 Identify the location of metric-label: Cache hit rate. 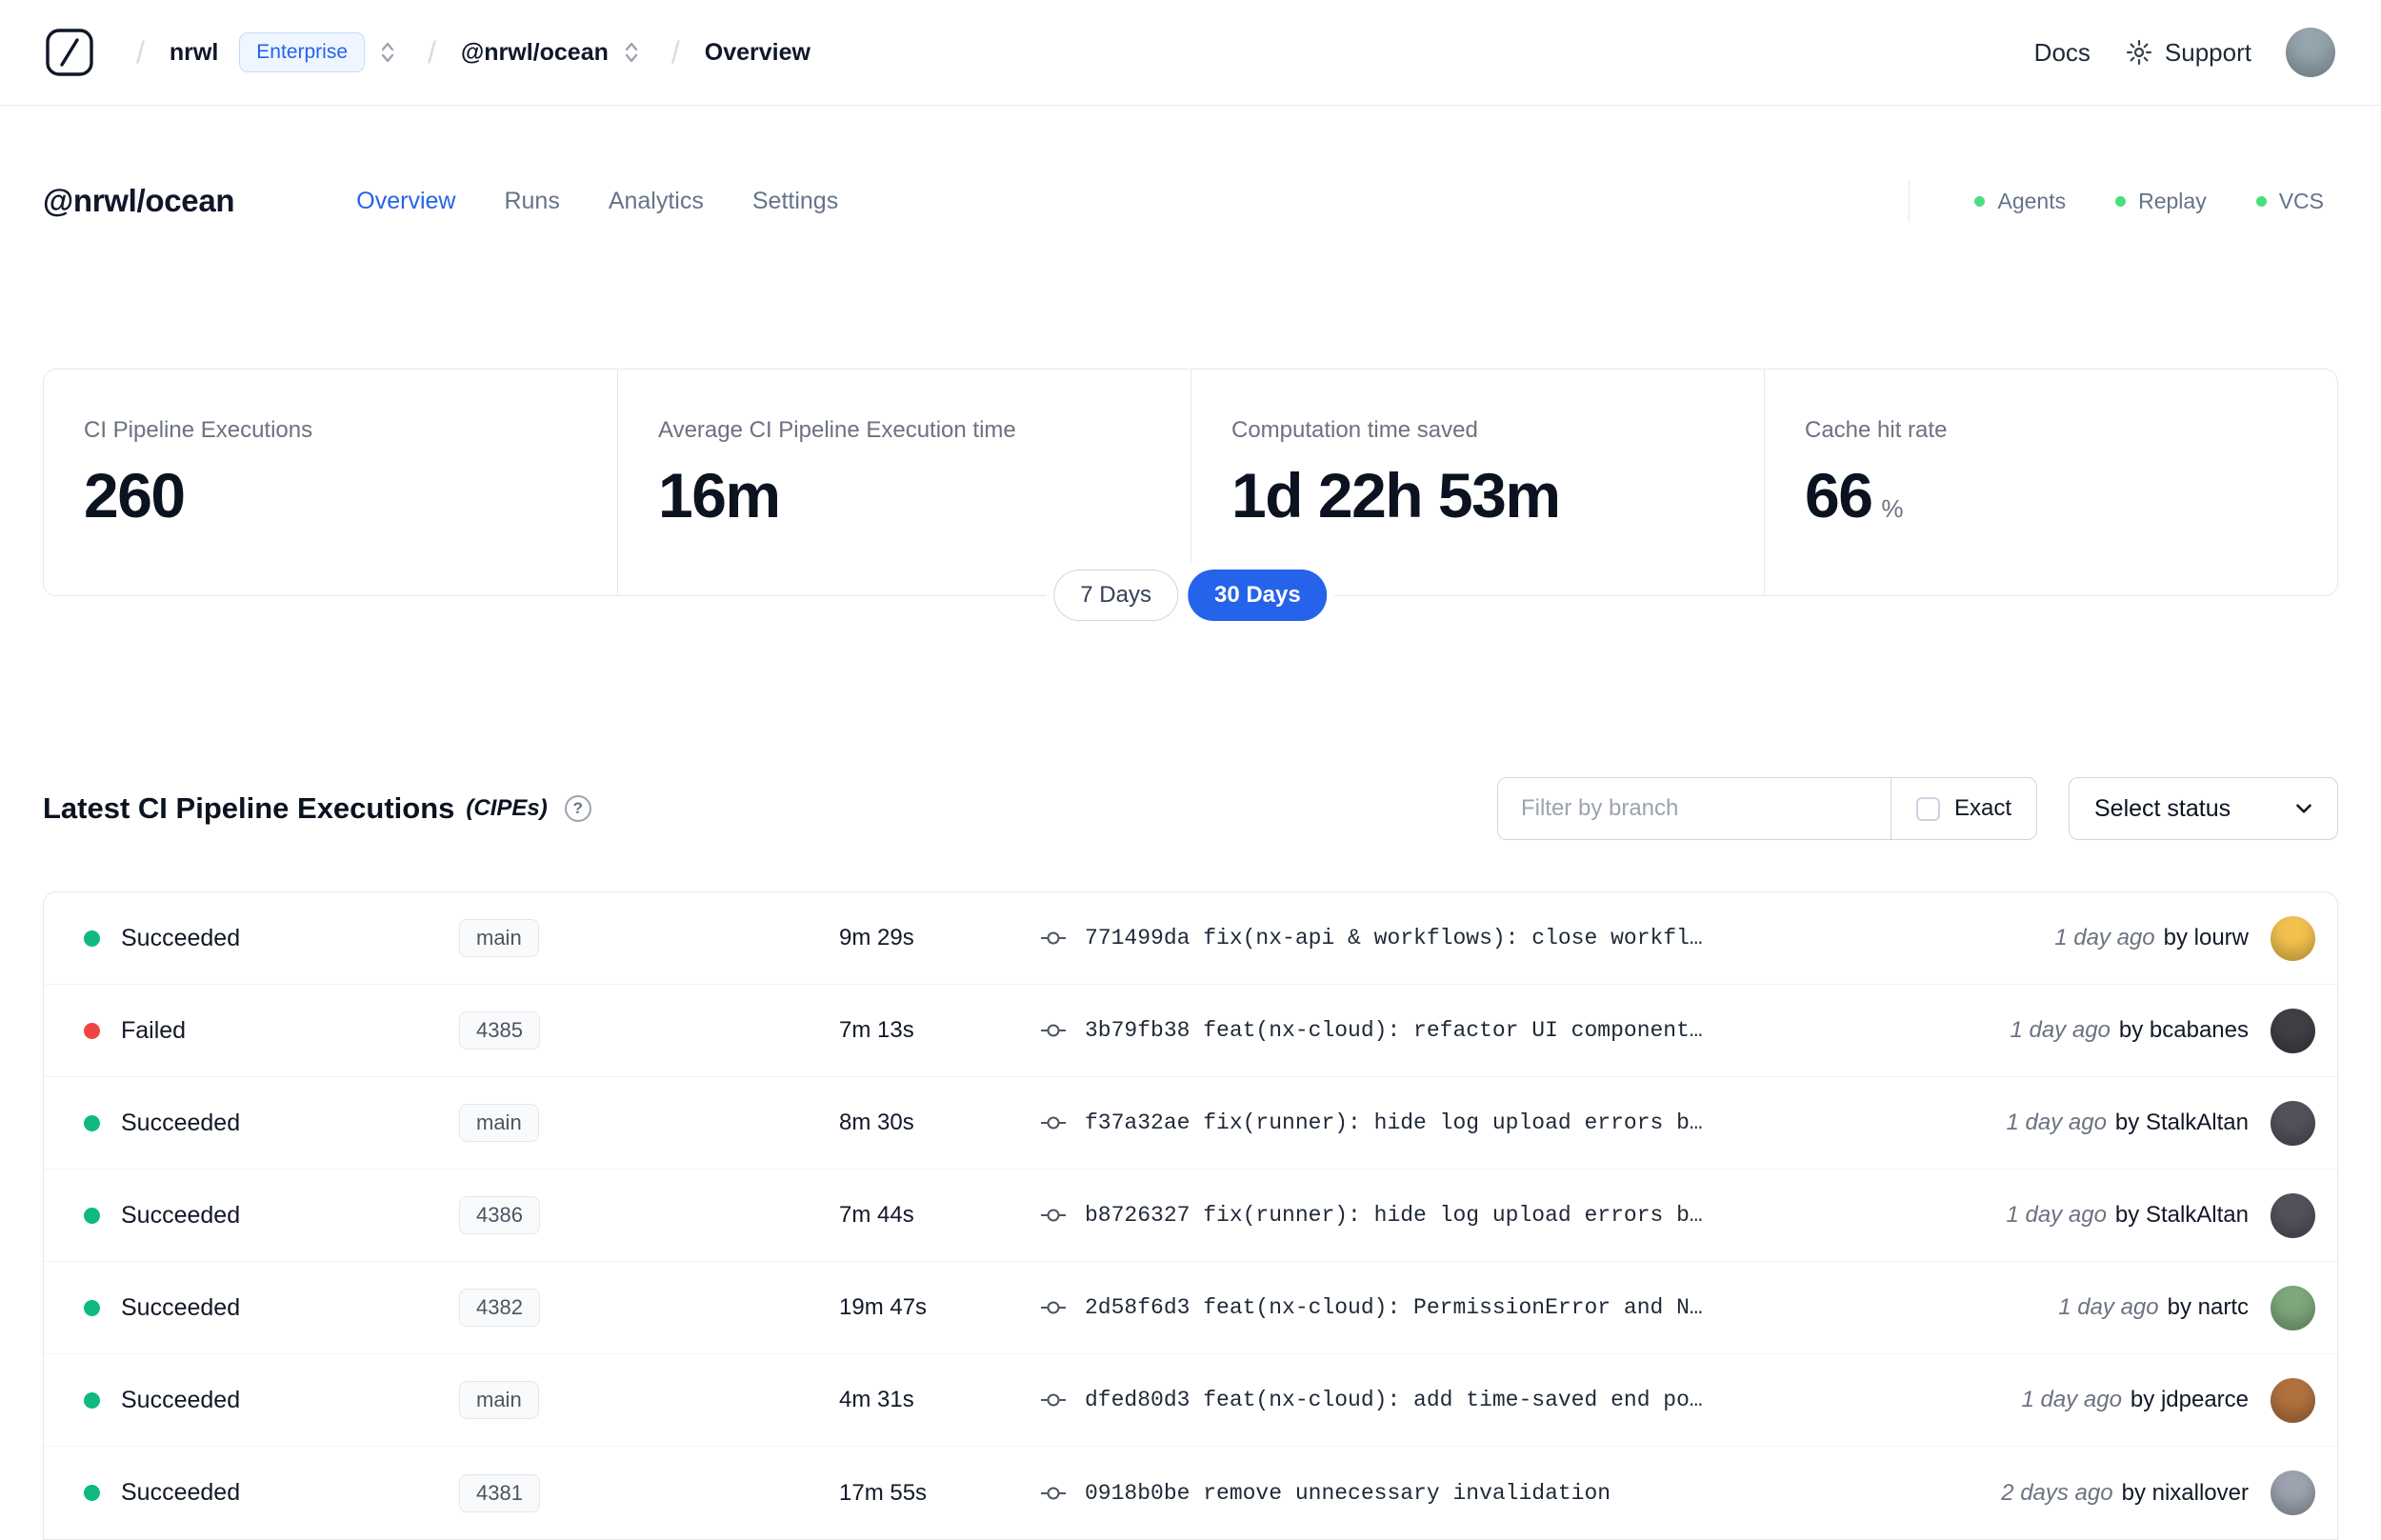
(1876, 430).